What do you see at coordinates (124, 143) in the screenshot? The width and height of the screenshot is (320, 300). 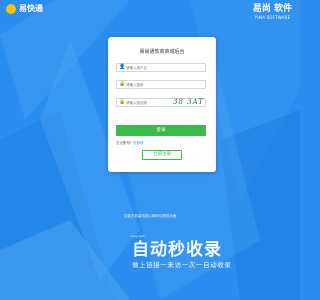 I see `forgot-text: 忘记账号?` at bounding box center [124, 143].